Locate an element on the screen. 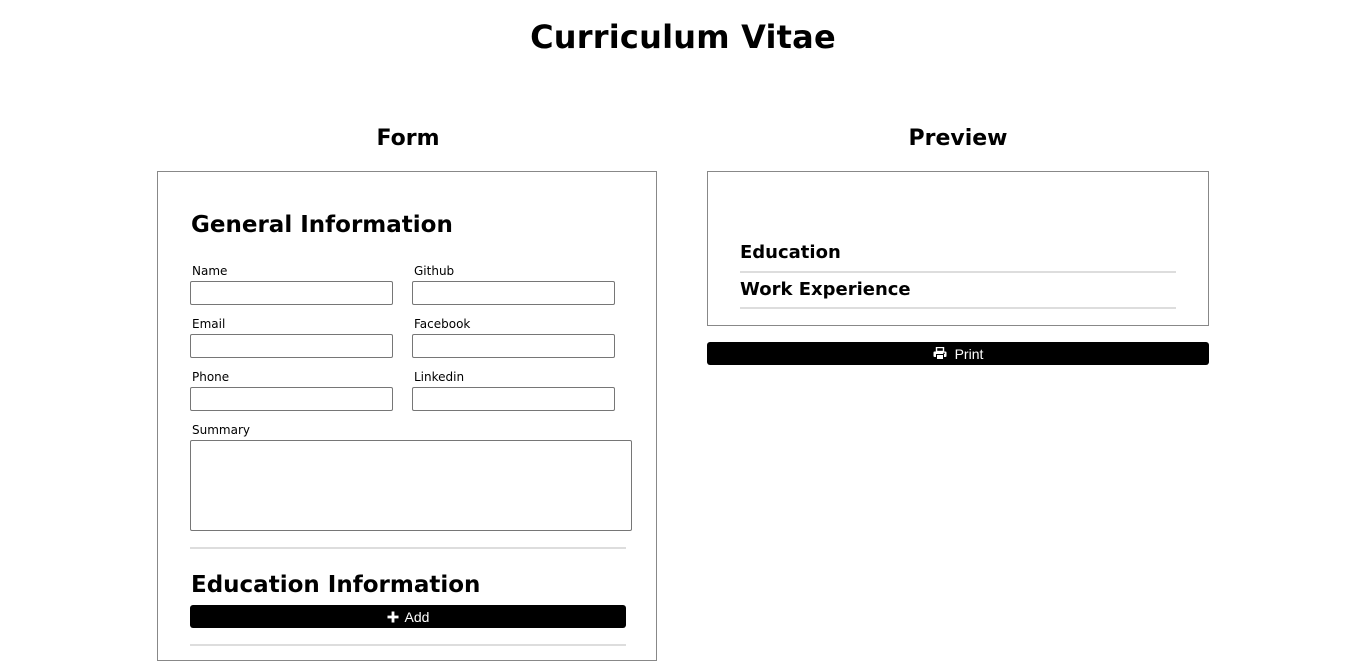  github-label: Github is located at coordinates (434, 271).